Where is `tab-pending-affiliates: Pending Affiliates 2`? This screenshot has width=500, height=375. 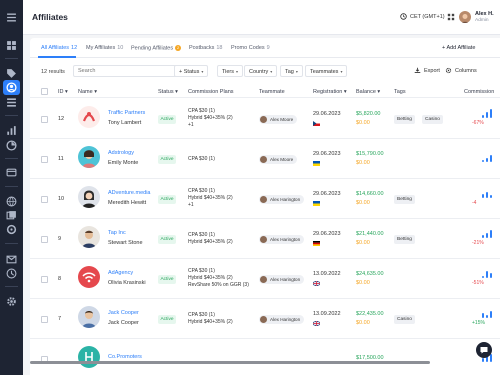
tab-pending-affiliates: Pending Affiliates 2 is located at coordinates (156, 48).